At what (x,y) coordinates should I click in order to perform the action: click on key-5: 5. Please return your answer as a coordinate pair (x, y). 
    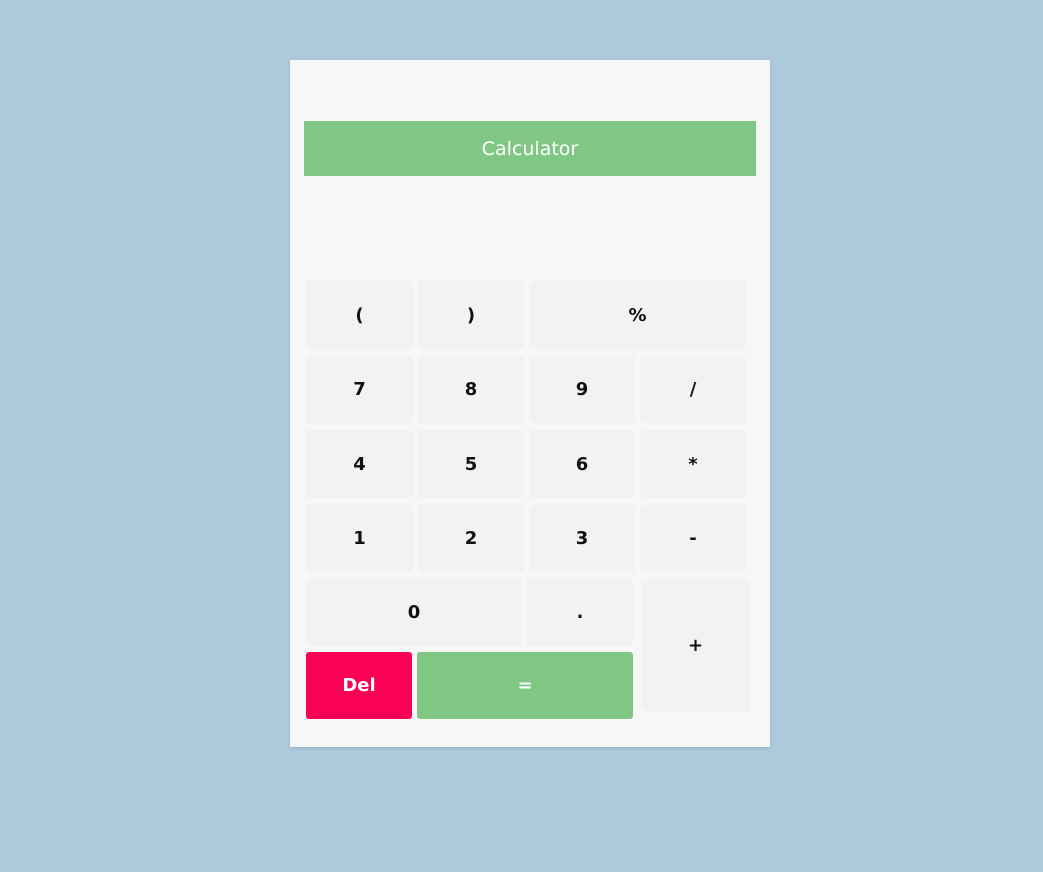
    Looking at the image, I should click on (471, 464).